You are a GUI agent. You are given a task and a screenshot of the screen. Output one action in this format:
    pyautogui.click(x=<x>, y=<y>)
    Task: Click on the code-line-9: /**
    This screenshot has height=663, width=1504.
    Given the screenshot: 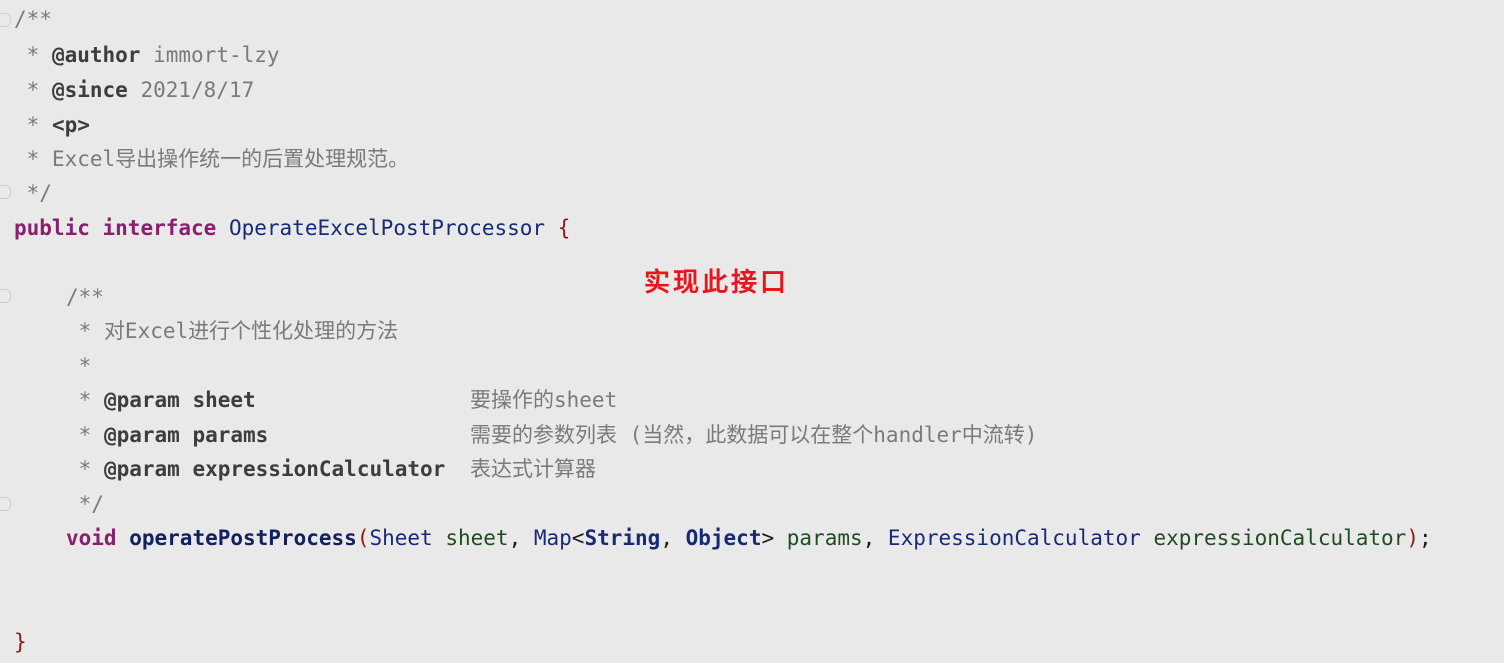 What is the action you would take?
    pyautogui.click(x=85, y=297)
    